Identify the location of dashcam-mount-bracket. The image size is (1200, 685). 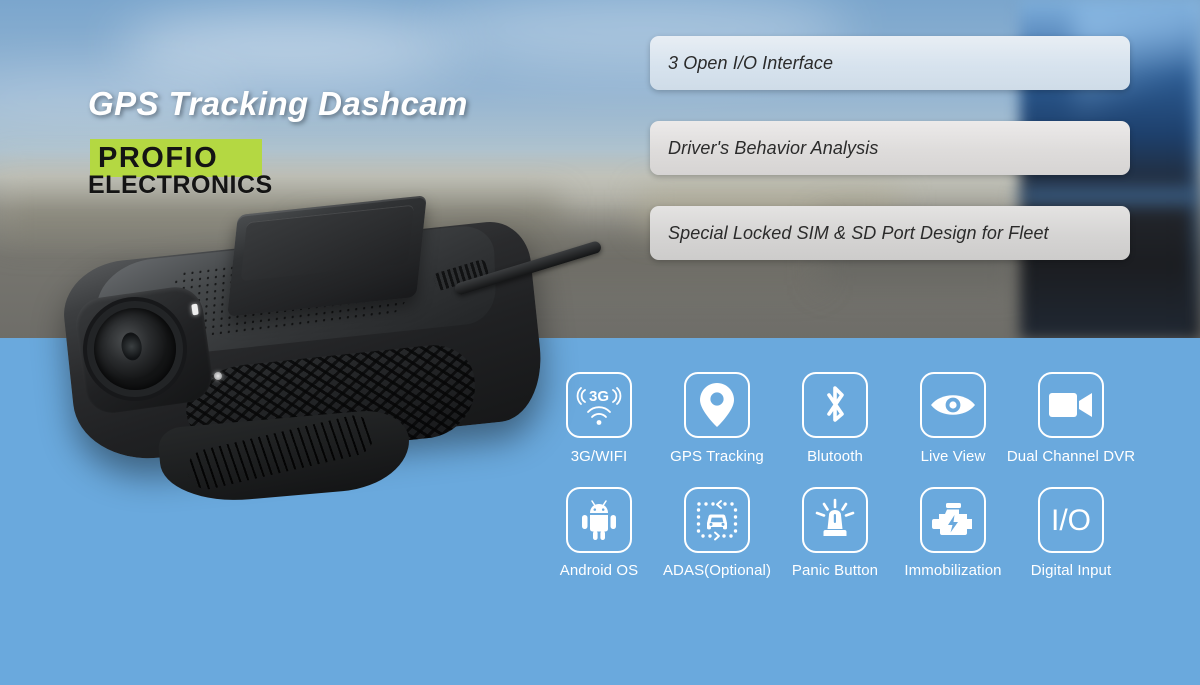
(327, 256).